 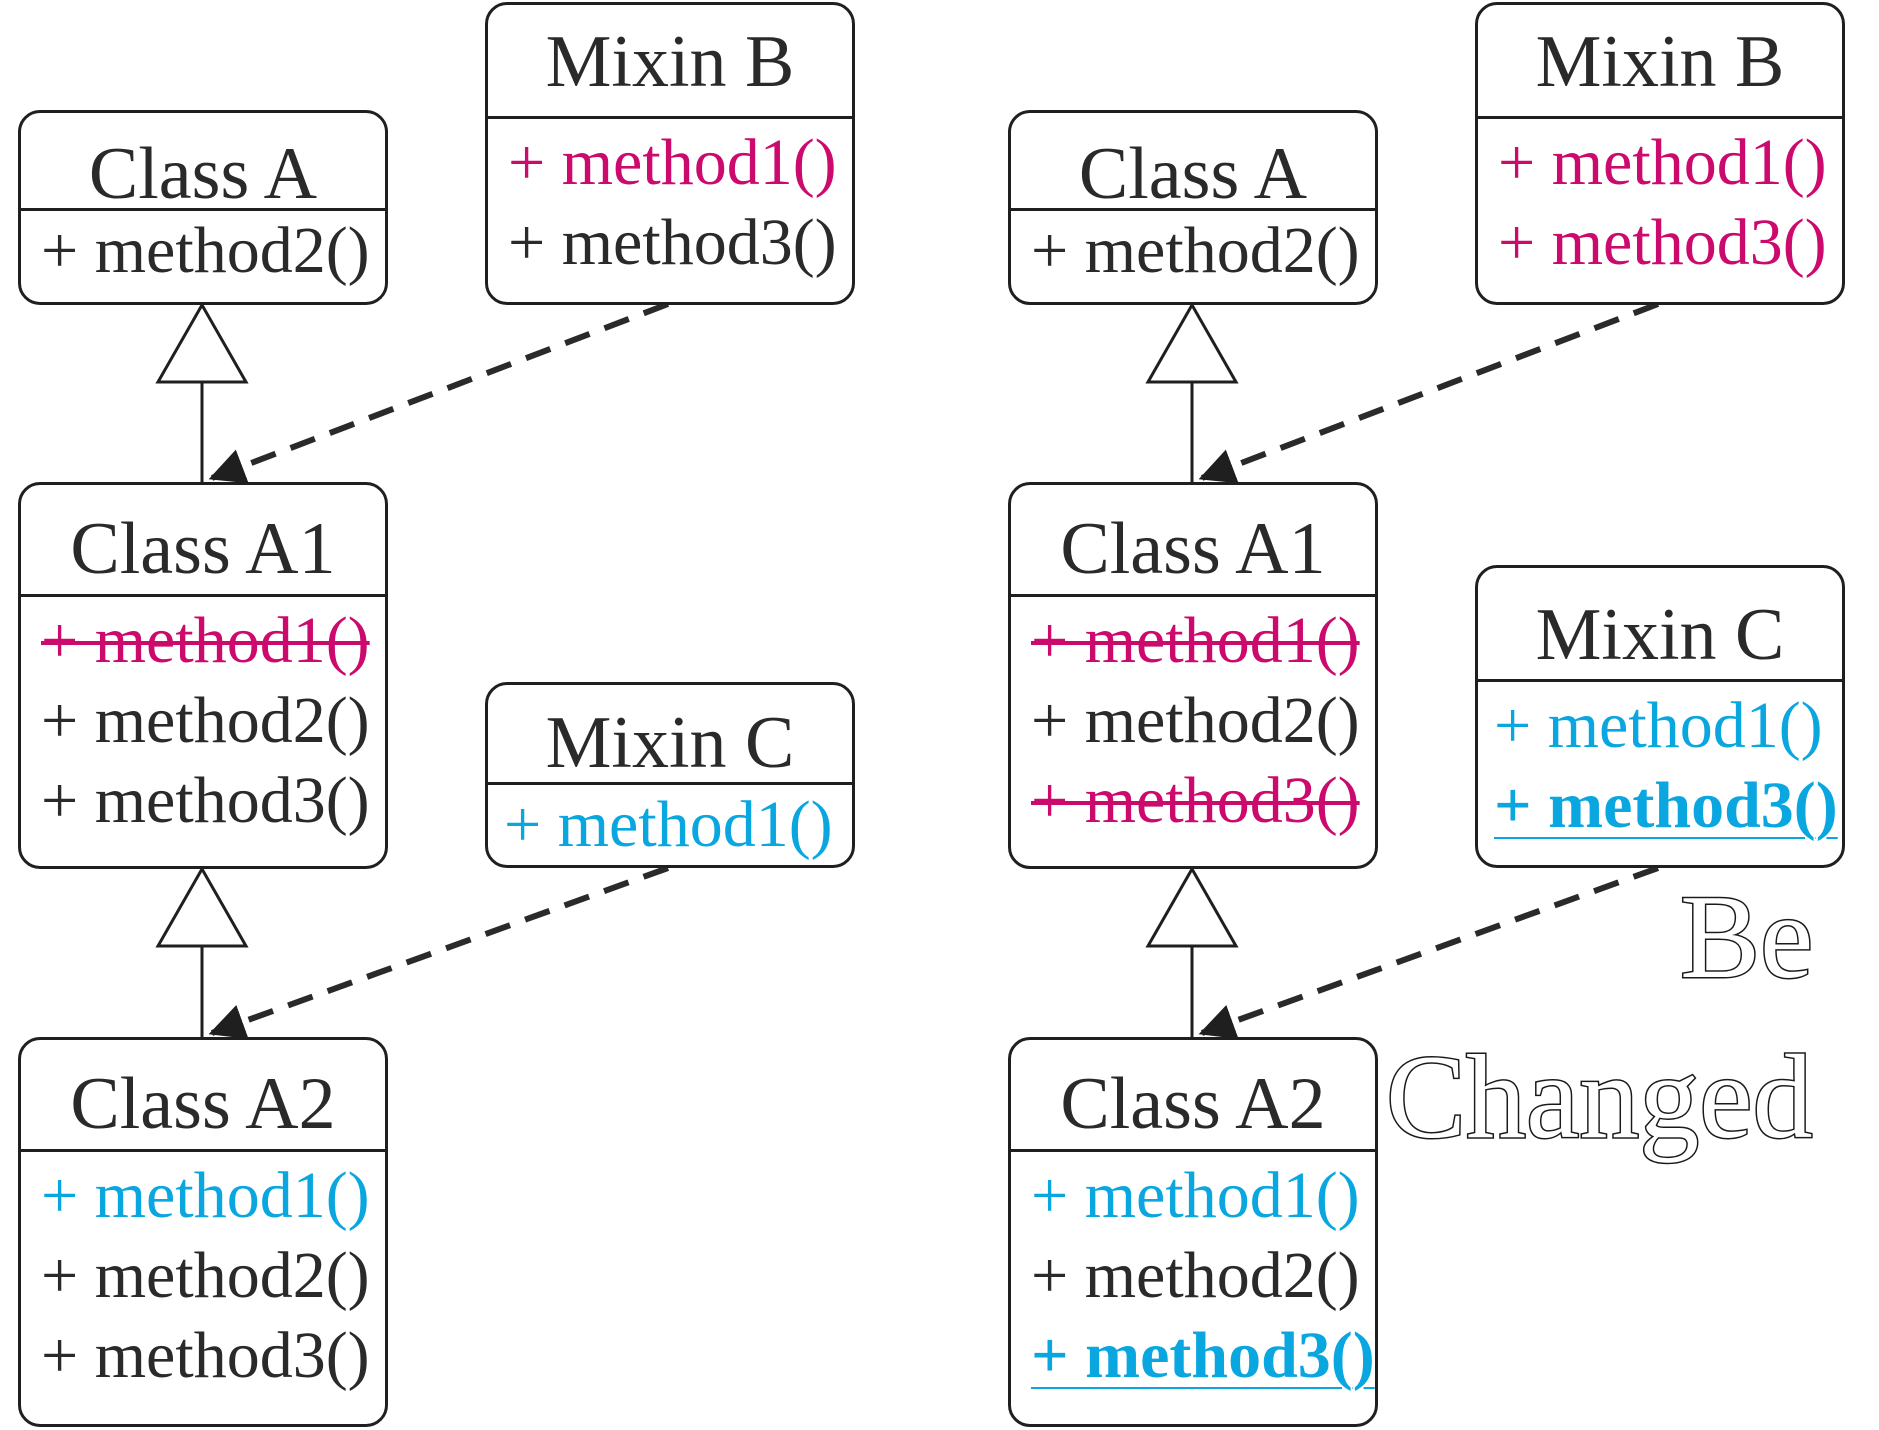 I want to click on class-a2-method3-right: + method3(), so click(x=1203, y=1355).